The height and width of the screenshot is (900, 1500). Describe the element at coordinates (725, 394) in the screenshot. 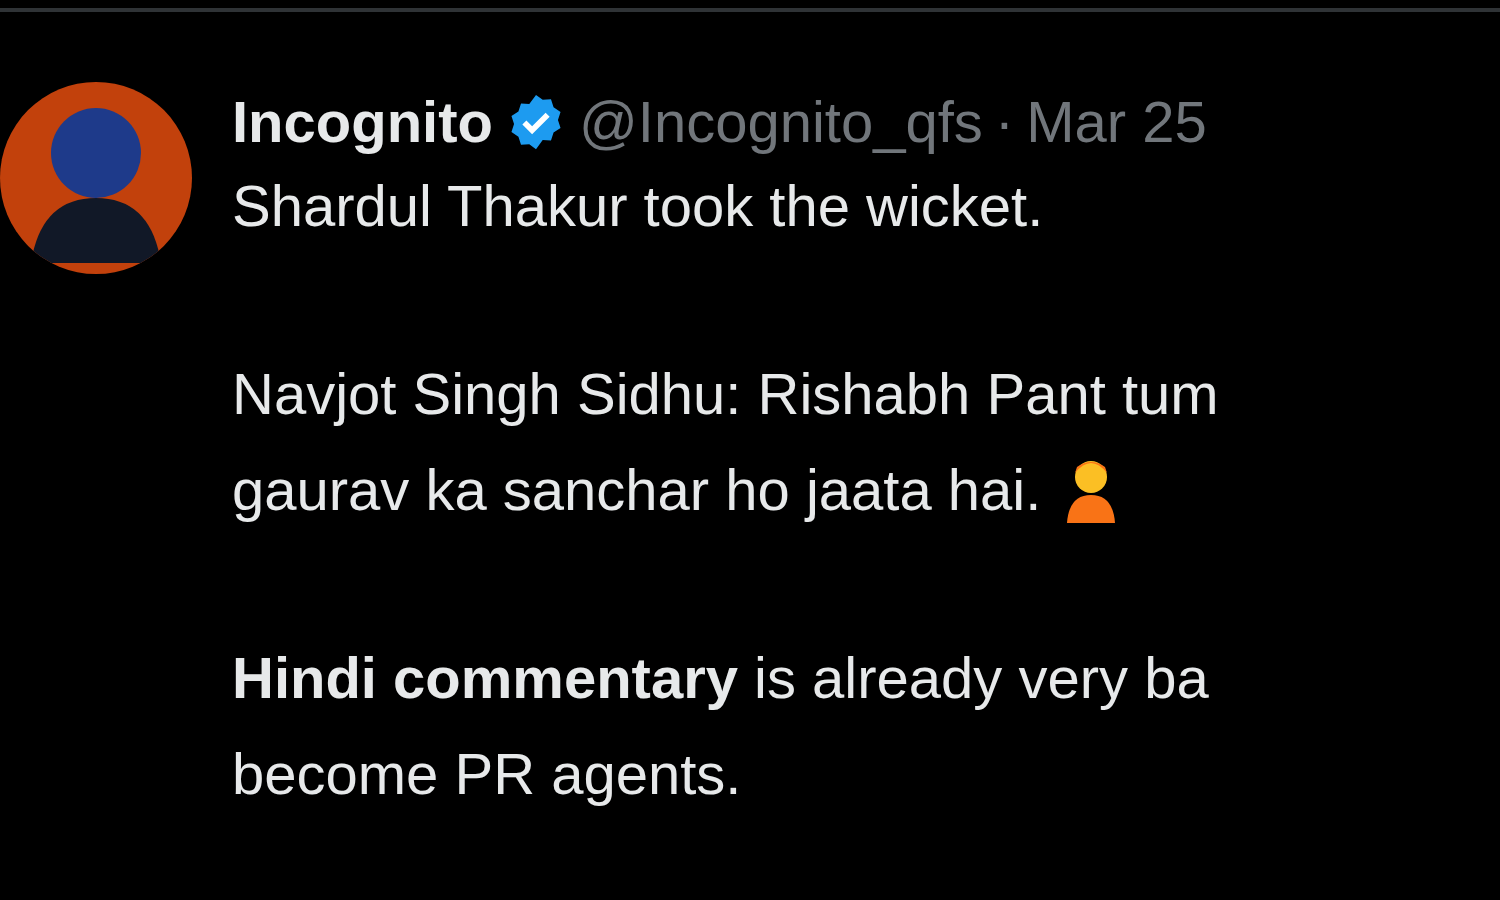

I see `tweet-text-line: Navjot Singh Sidhu: Rishabh Pant tum` at that location.